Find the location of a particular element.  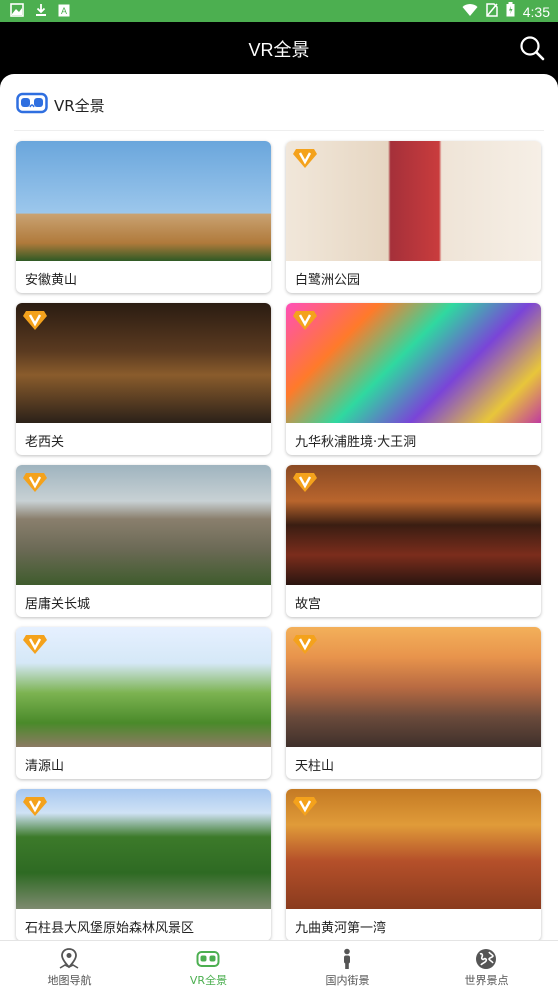

map-pin-icon is located at coordinates (69, 959).